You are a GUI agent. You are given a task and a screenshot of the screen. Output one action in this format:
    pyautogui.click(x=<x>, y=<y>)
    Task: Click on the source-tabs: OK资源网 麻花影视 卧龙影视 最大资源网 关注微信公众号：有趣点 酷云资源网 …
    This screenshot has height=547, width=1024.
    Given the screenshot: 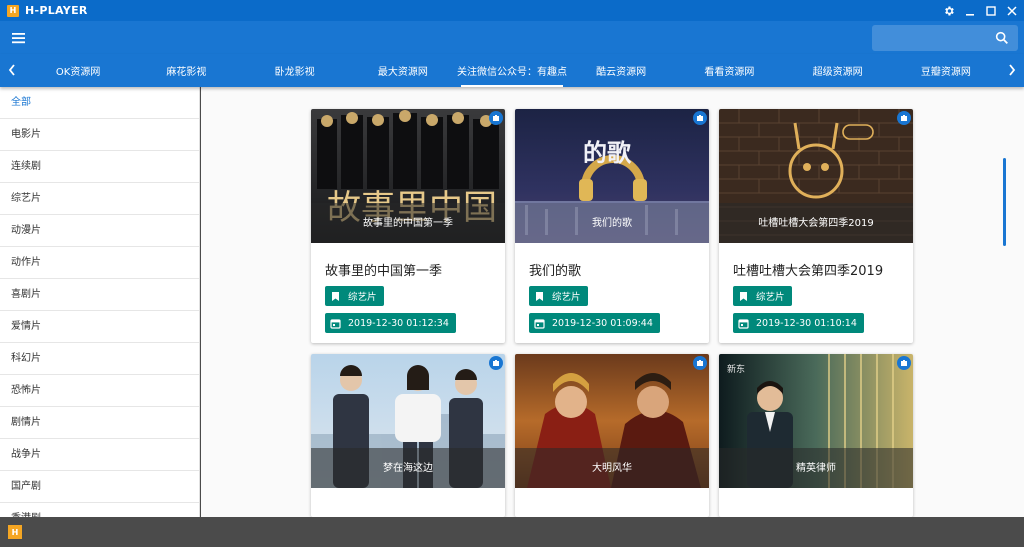 What is the action you would take?
    pyautogui.click(x=512, y=70)
    